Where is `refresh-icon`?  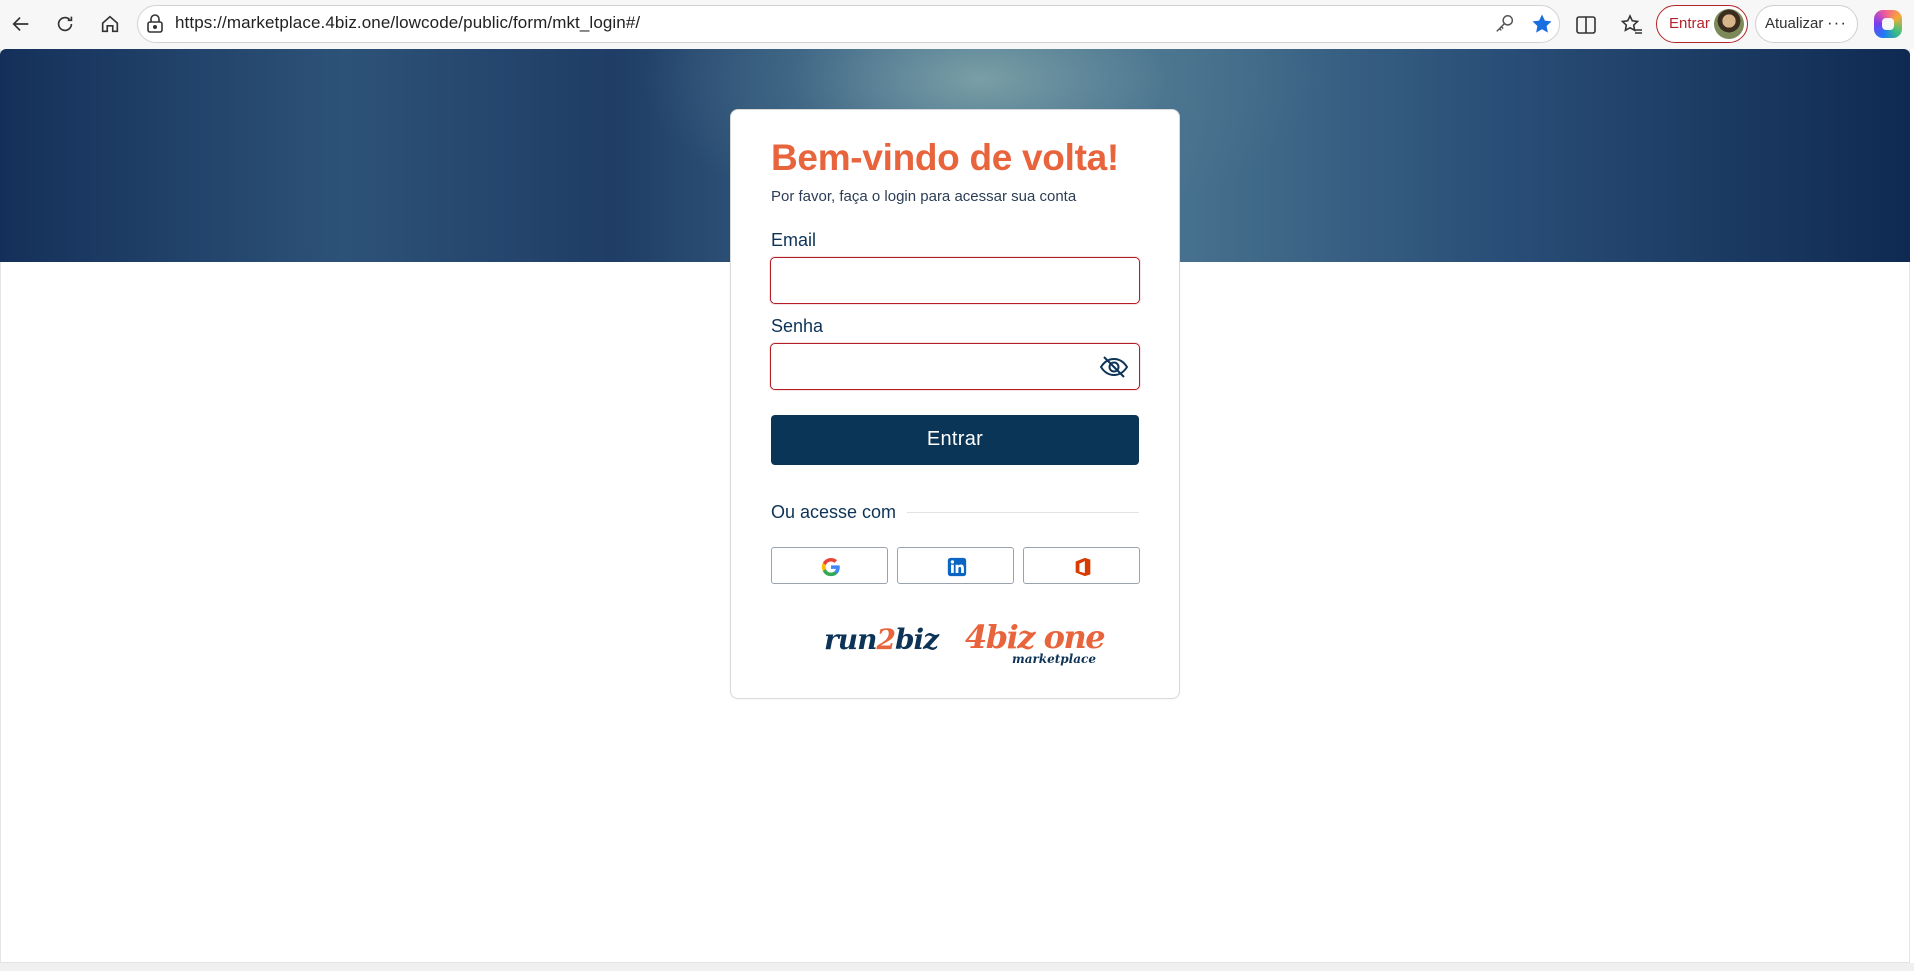
refresh-icon is located at coordinates (65, 24).